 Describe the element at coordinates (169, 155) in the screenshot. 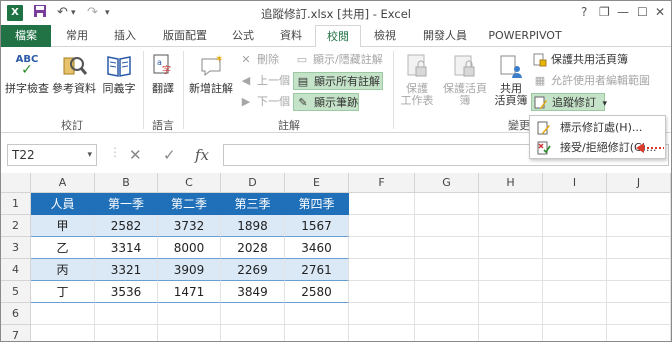

I see `enter-entry-button: ✓` at that location.